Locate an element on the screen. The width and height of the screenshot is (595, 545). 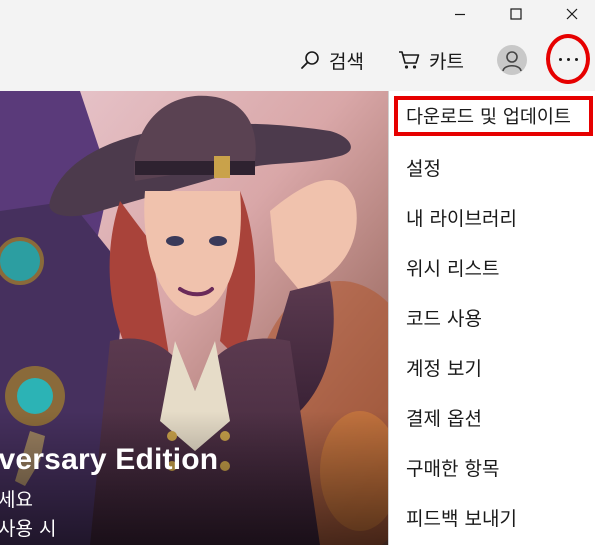
minimize-icon is located at coordinates (460, 14).